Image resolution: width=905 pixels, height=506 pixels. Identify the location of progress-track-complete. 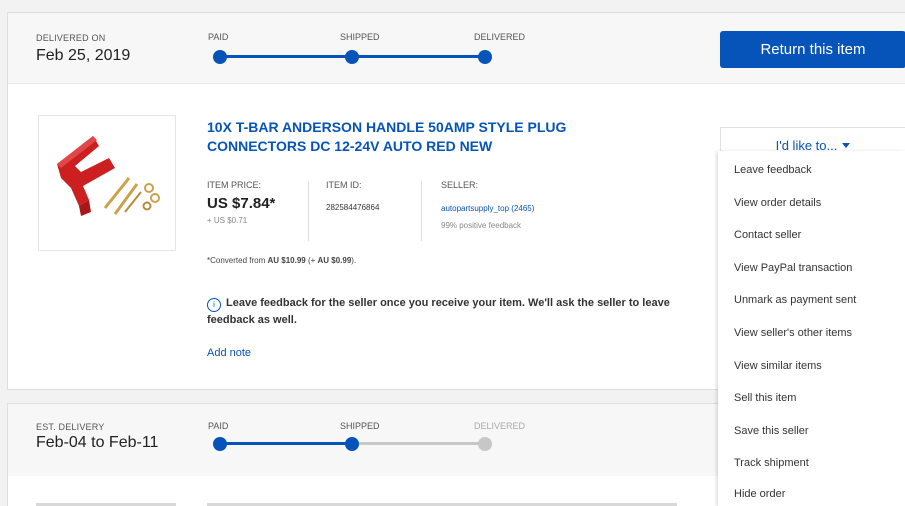
(285, 443).